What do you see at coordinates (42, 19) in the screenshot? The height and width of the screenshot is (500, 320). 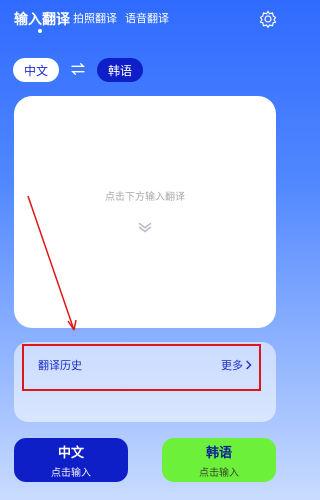 I see `tab-input-translate: 输入翻译` at bounding box center [42, 19].